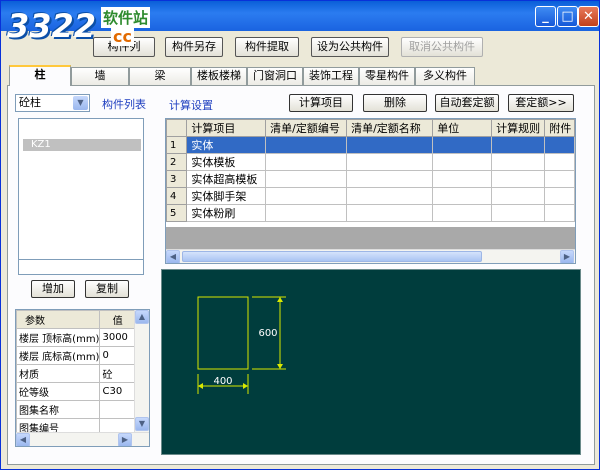  I want to click on table-row: 材质砼, so click(76, 373).